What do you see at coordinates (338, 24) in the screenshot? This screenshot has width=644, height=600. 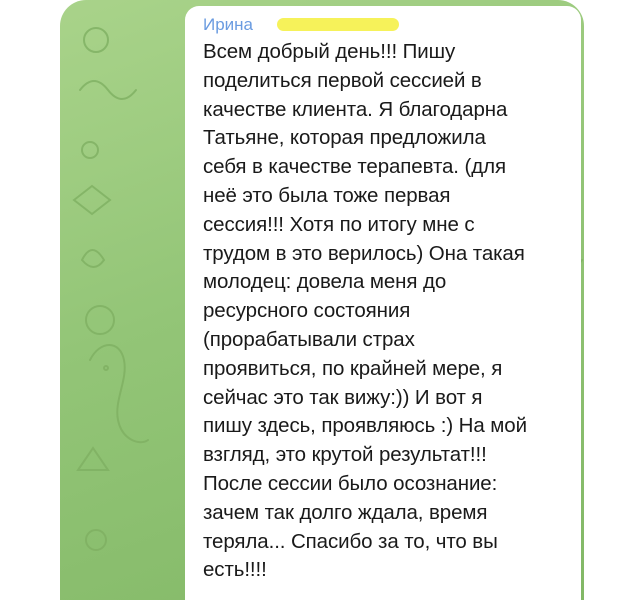 I see `redaction-marker` at bounding box center [338, 24].